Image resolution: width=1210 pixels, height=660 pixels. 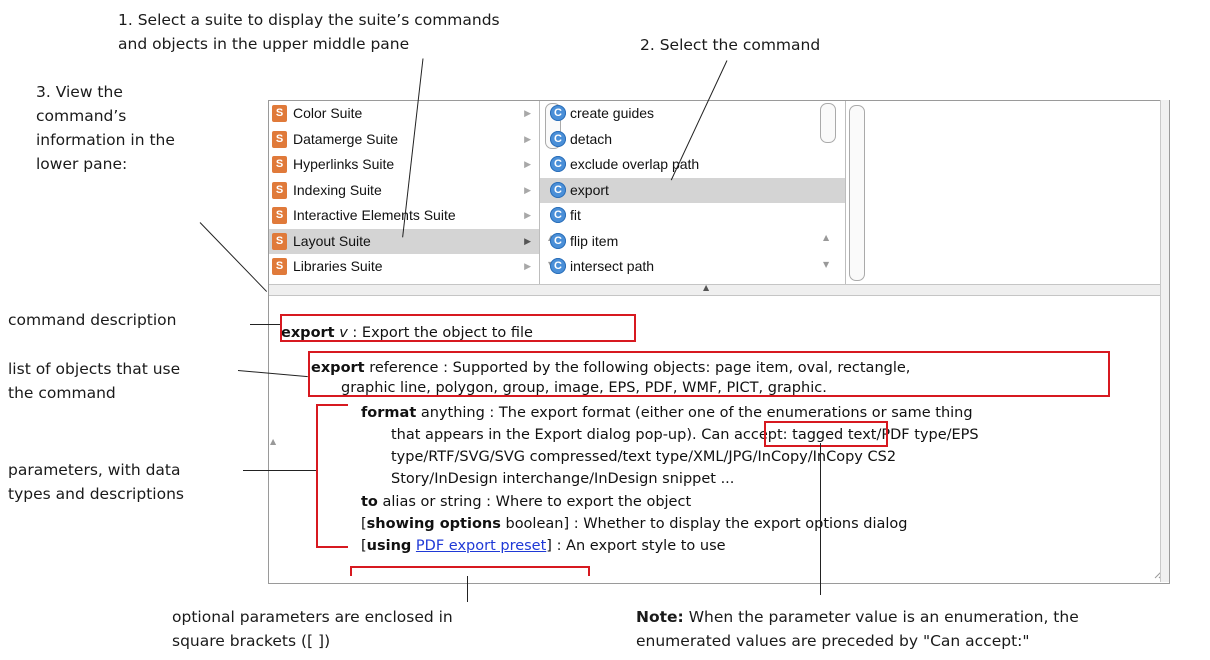 What do you see at coordinates (251, 641) in the screenshot?
I see `callout-line: square brackets ([ ])` at bounding box center [251, 641].